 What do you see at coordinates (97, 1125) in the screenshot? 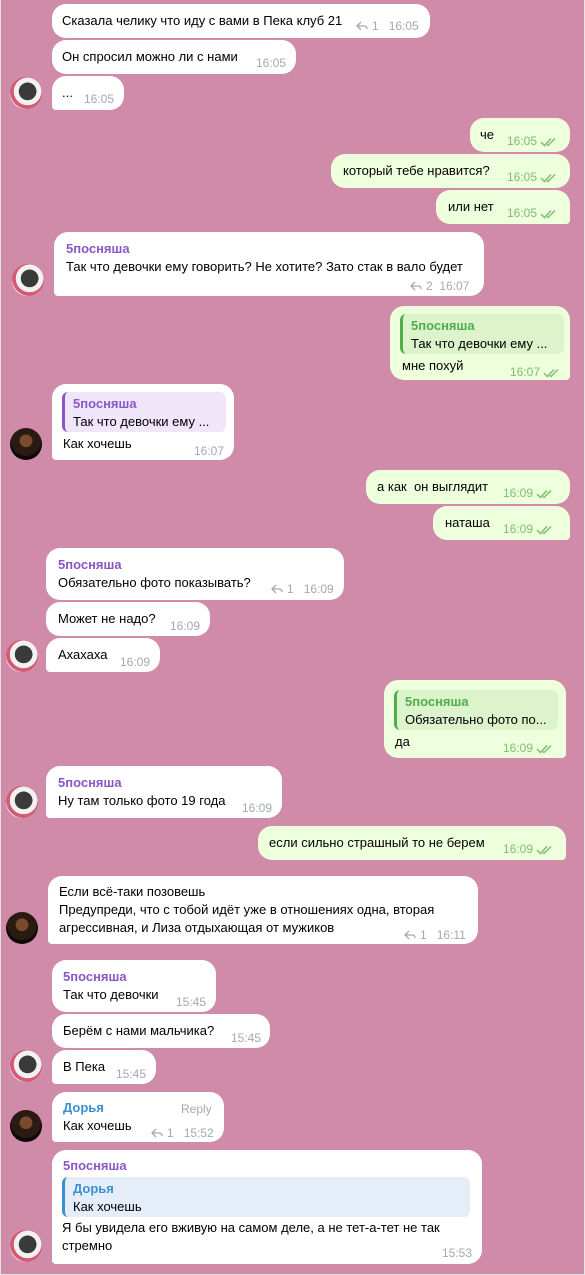
I see `message-text: Как хочешь` at bounding box center [97, 1125].